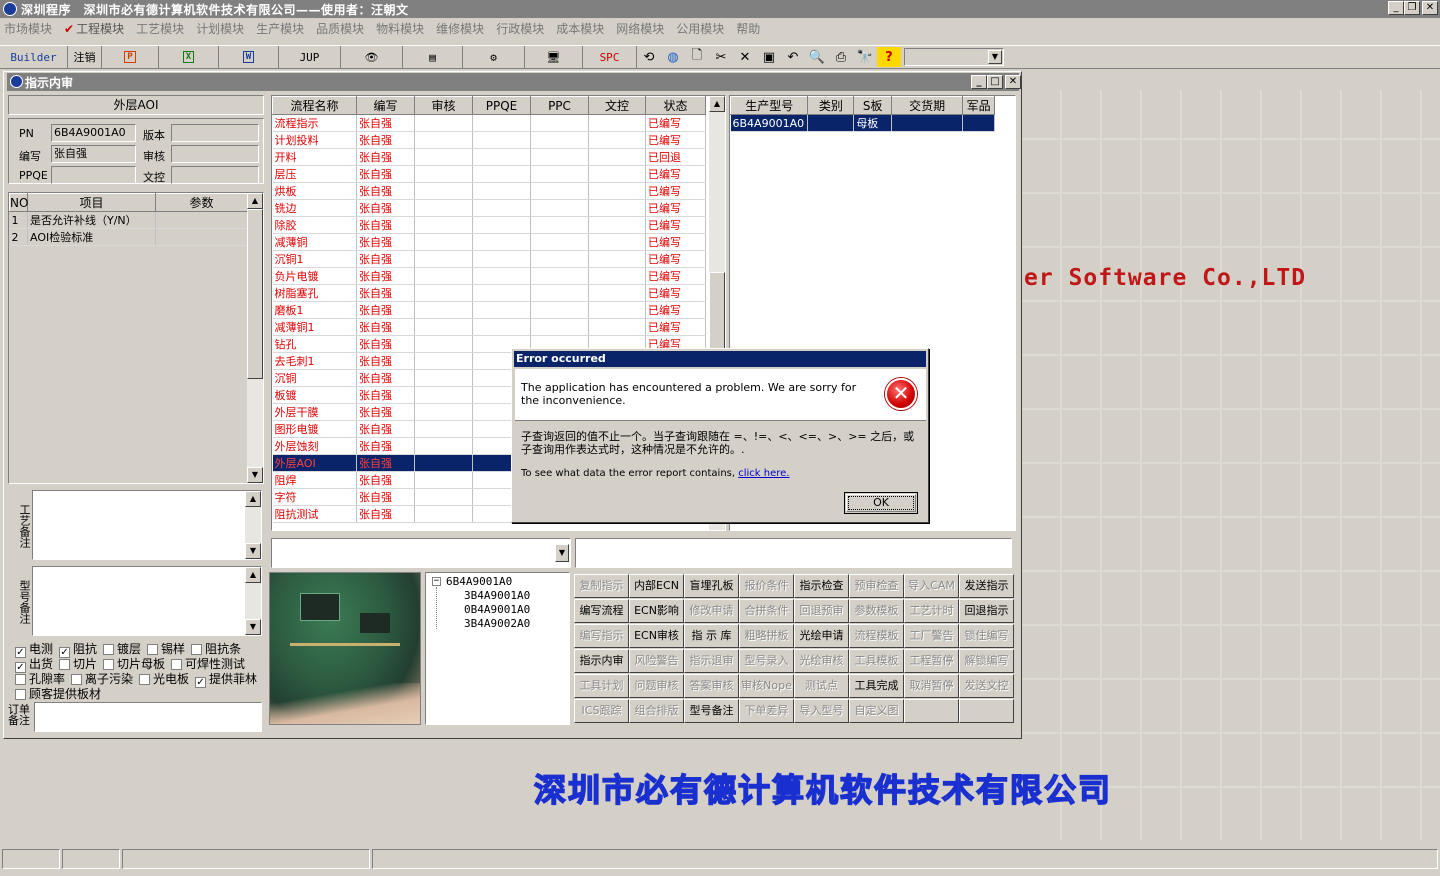 The image size is (1440, 876). I want to click on table-row: 流程指示 张自强 已编写, so click(489, 123).